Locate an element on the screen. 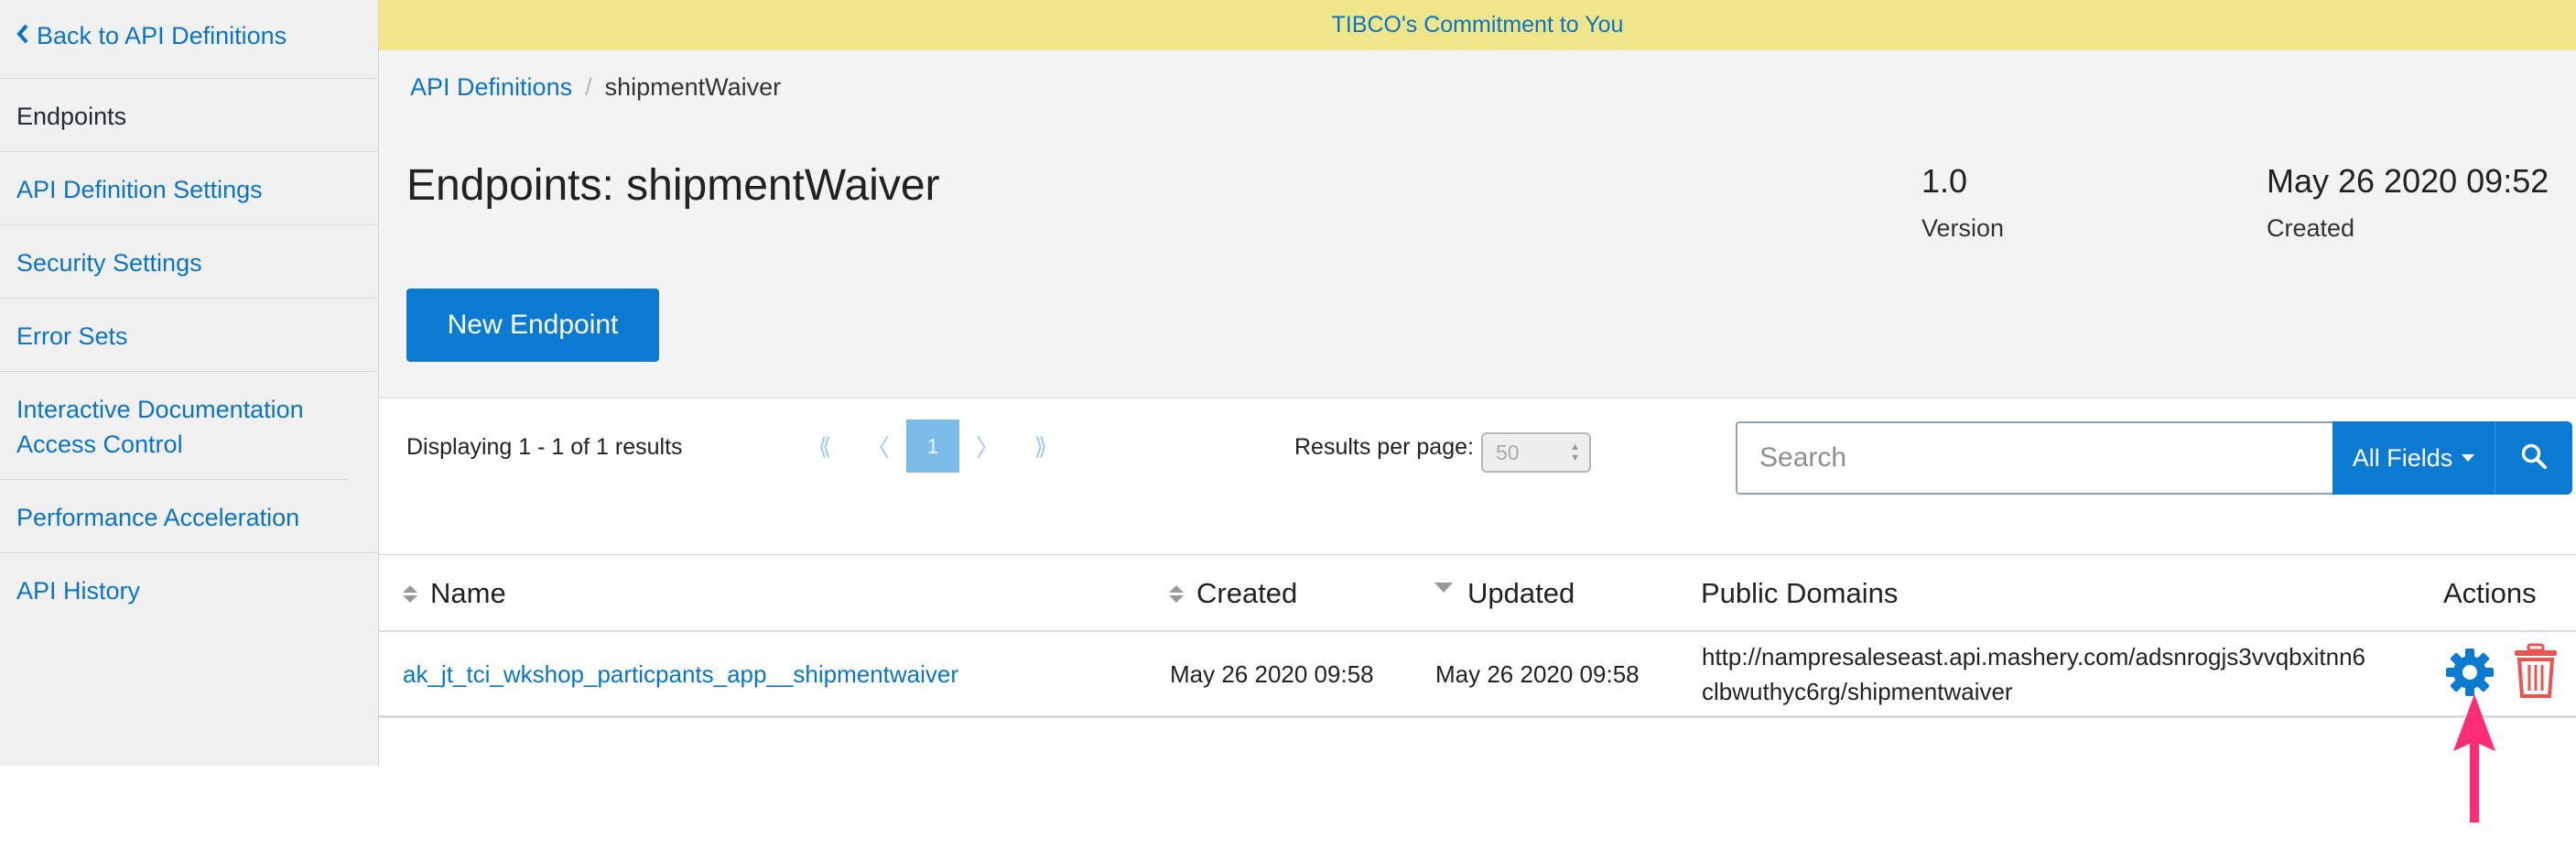  page-title: Endpoints: shipmentWaiver is located at coordinates (673, 185).